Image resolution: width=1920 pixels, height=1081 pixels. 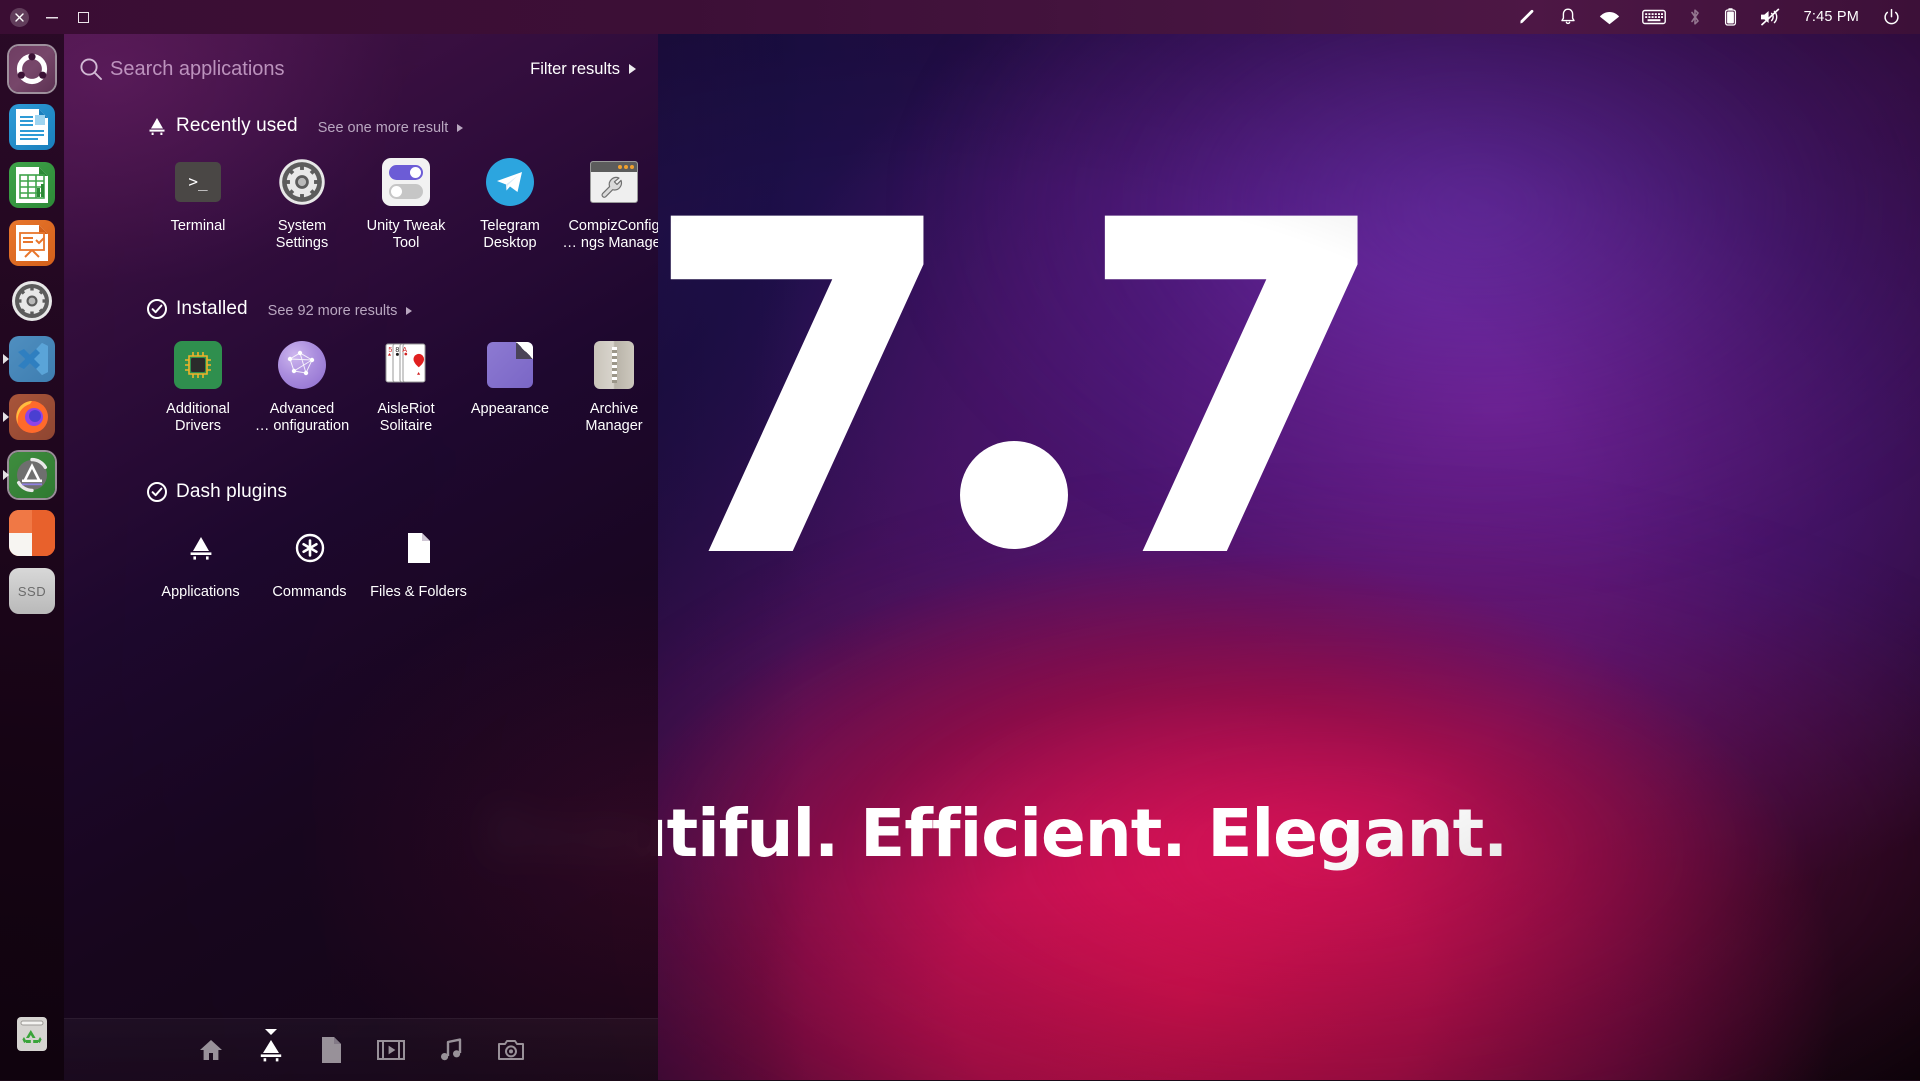 I want to click on category-header-installed: Installed See 92 more results, so click(x=361, y=302).